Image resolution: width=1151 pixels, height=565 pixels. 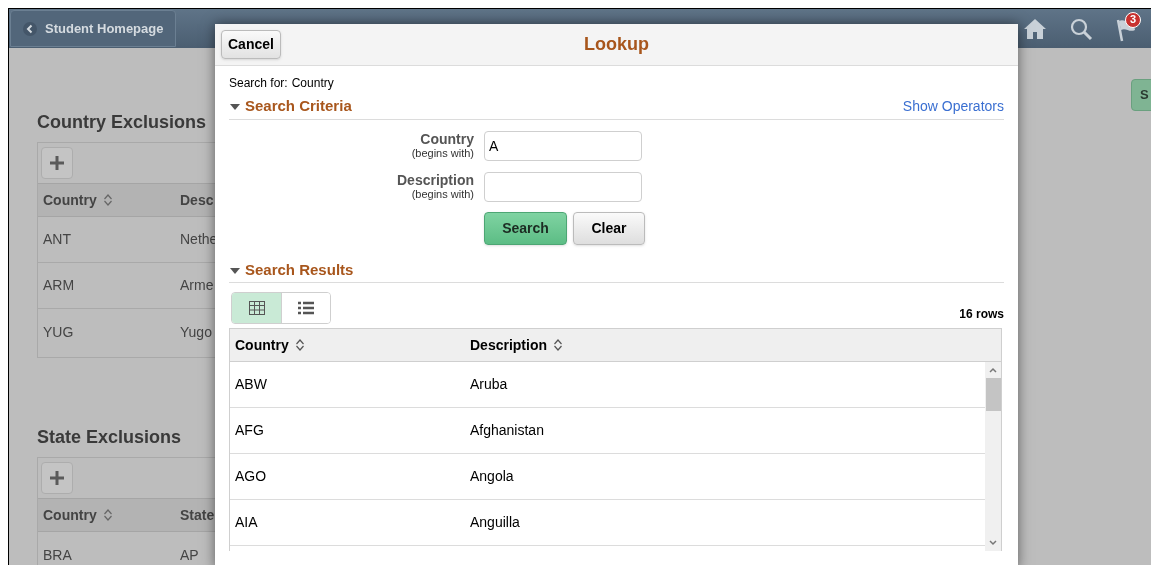 What do you see at coordinates (1081, 28) in the screenshot?
I see `search-icon` at bounding box center [1081, 28].